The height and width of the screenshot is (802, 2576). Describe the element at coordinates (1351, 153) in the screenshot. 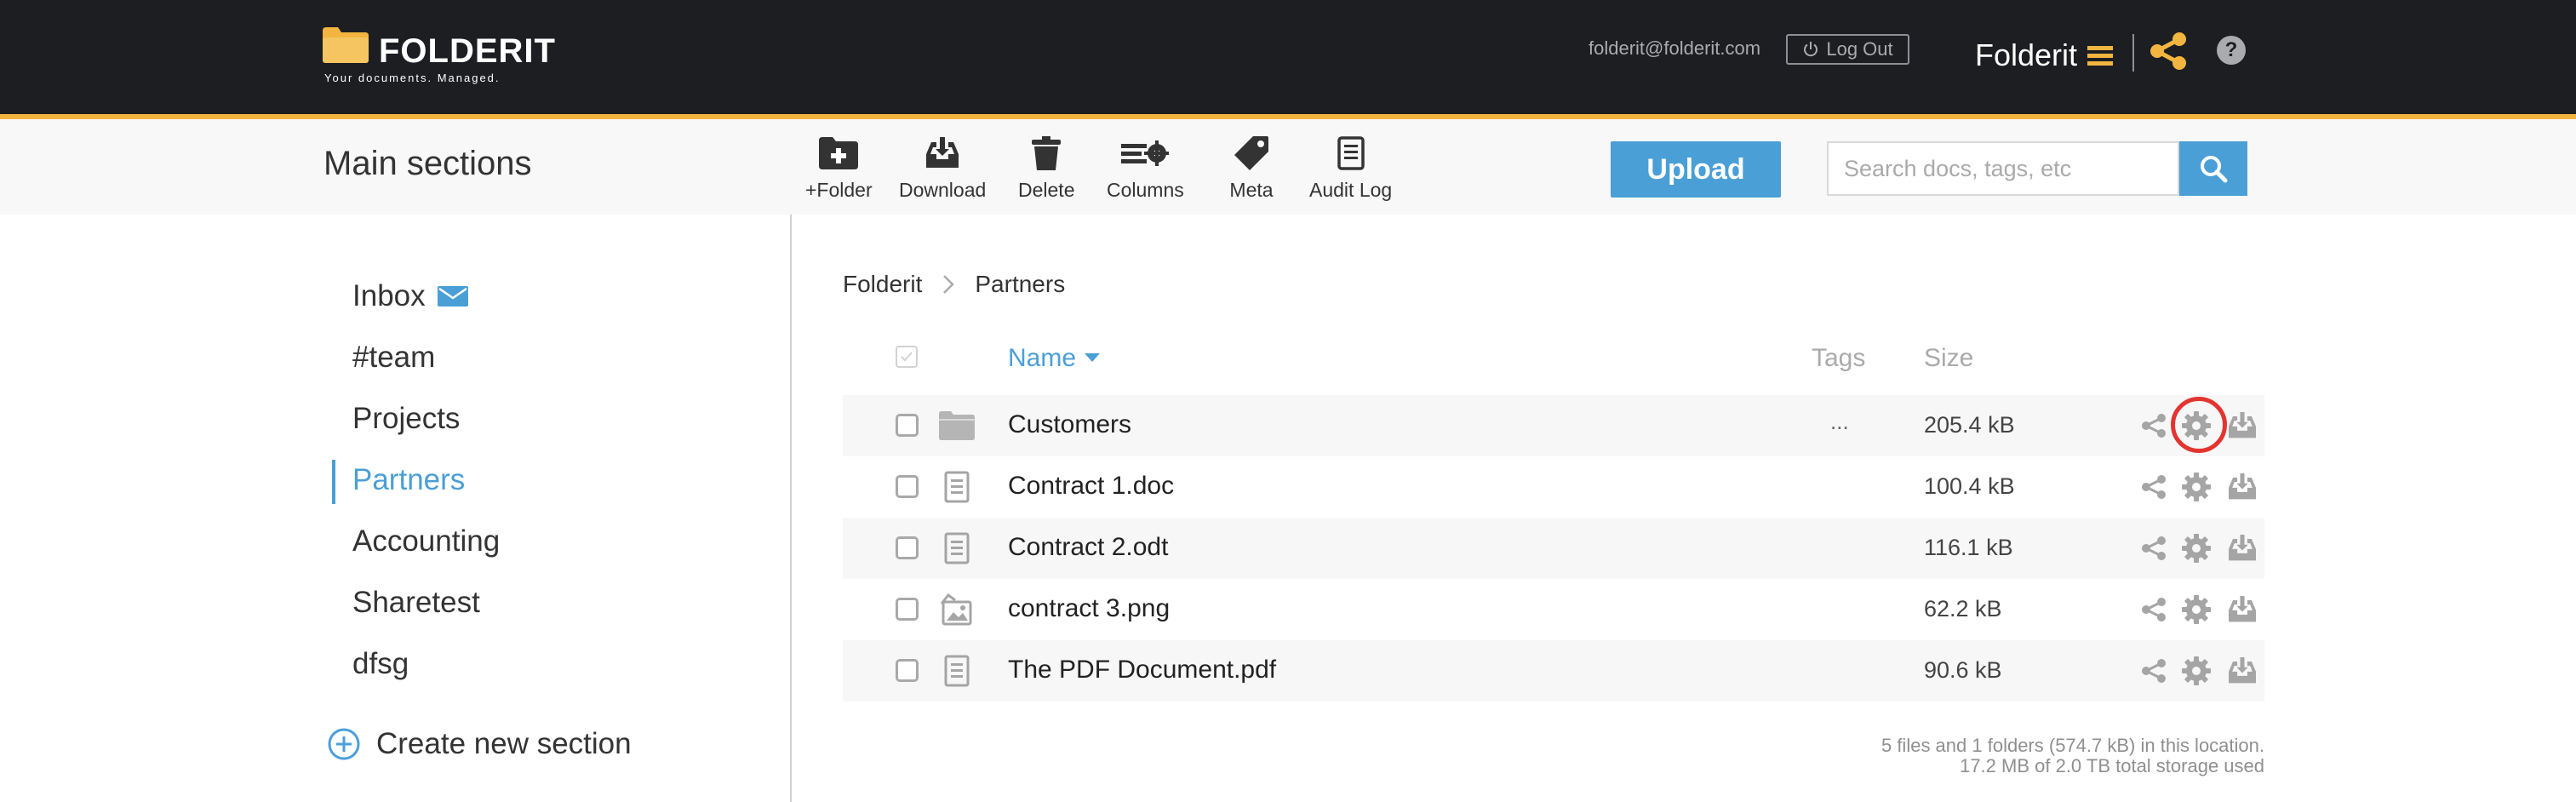

I see `audit-log-icon` at that location.